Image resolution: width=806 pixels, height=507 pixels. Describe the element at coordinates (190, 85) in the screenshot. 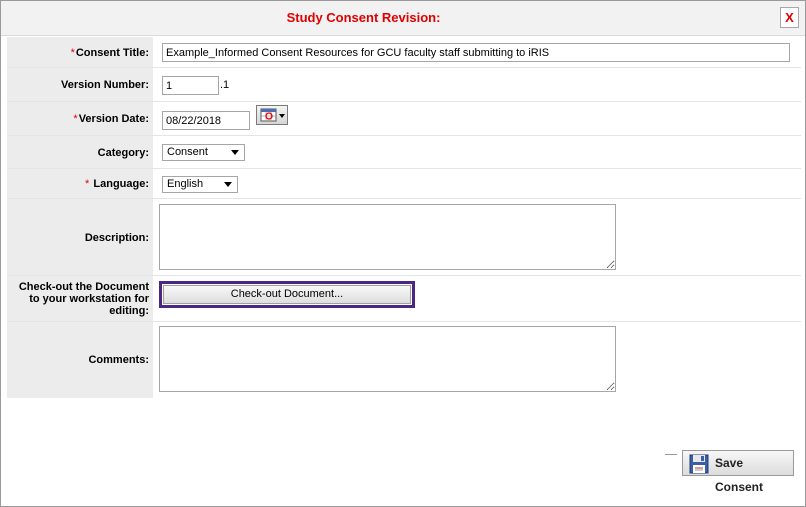

I see `version-number-input` at that location.